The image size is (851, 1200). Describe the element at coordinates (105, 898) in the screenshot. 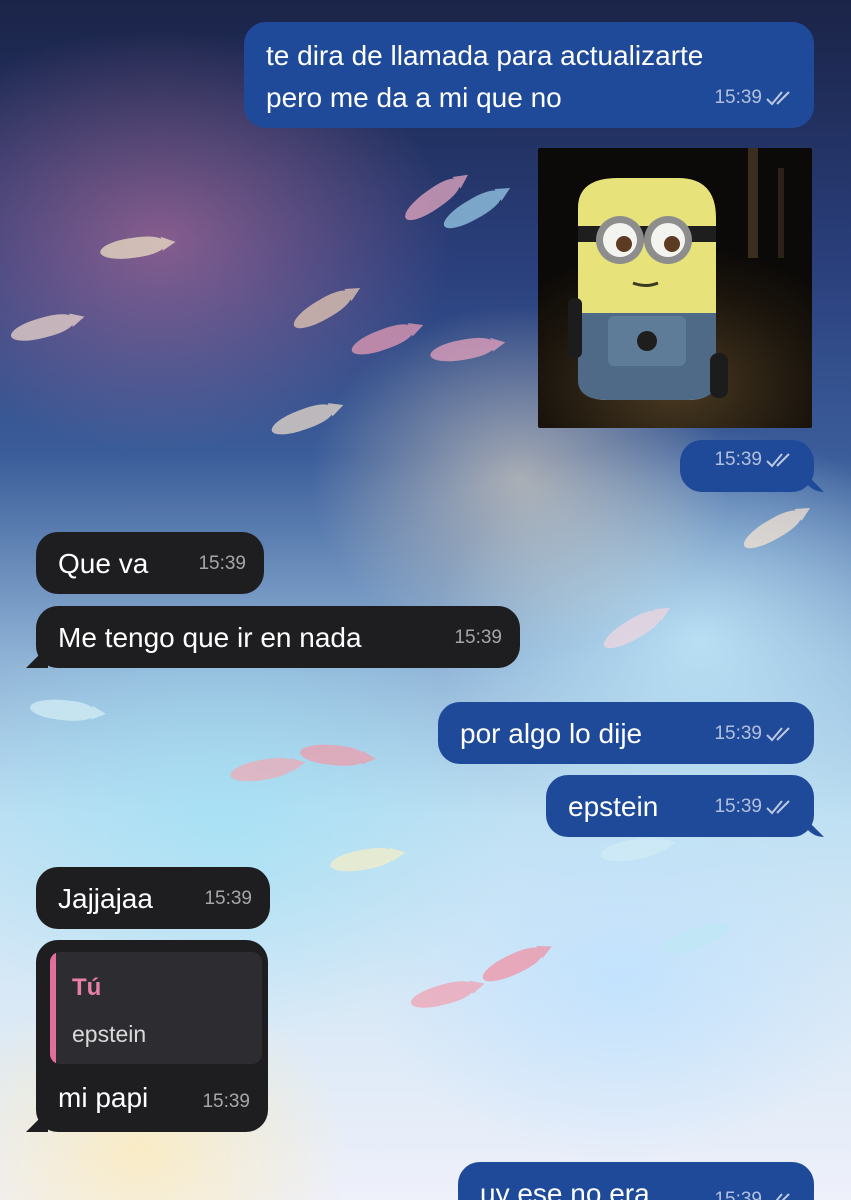

I see `message-text: Jajjajaa` at that location.